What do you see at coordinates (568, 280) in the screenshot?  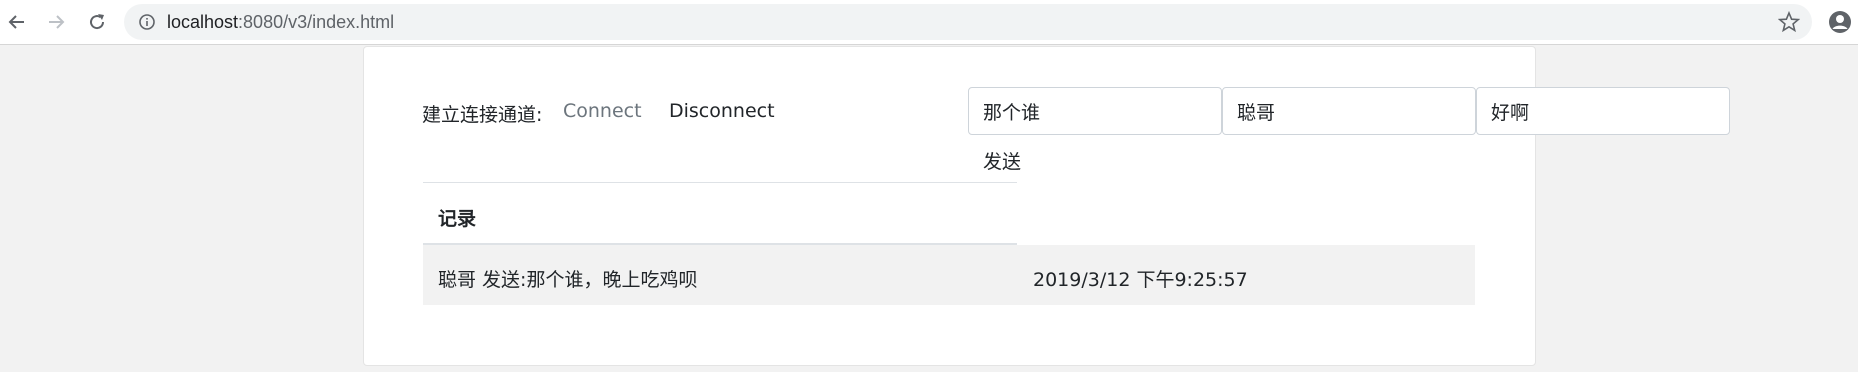 I see `record-message: 聪哥 发送:那个谁，晚上吃鸡呗` at bounding box center [568, 280].